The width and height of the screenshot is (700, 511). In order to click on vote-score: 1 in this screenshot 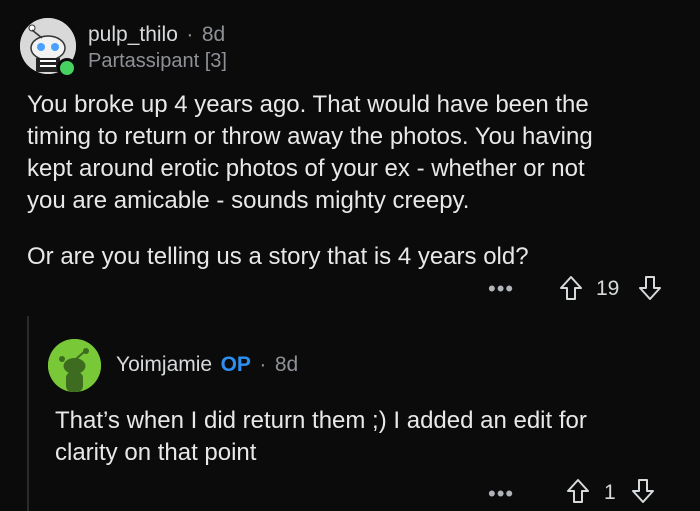, I will do `click(610, 492)`.